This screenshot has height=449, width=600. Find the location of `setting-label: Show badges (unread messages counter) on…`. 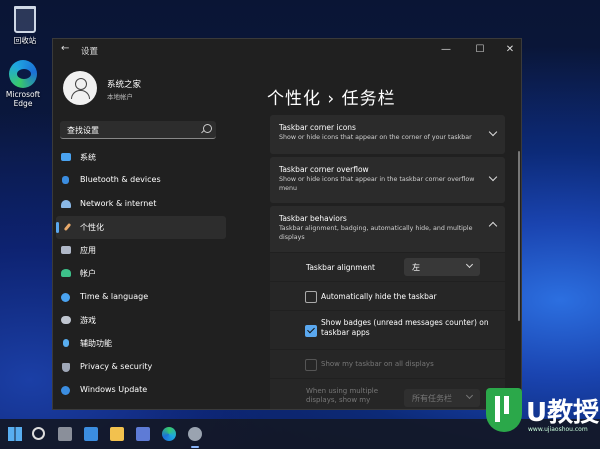

setting-label: Show badges (unread messages counter) on… is located at coordinates (405, 328).